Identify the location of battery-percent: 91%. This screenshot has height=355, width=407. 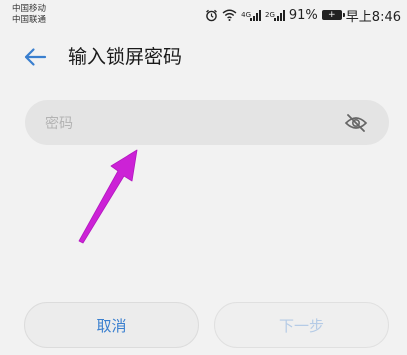
(303, 15).